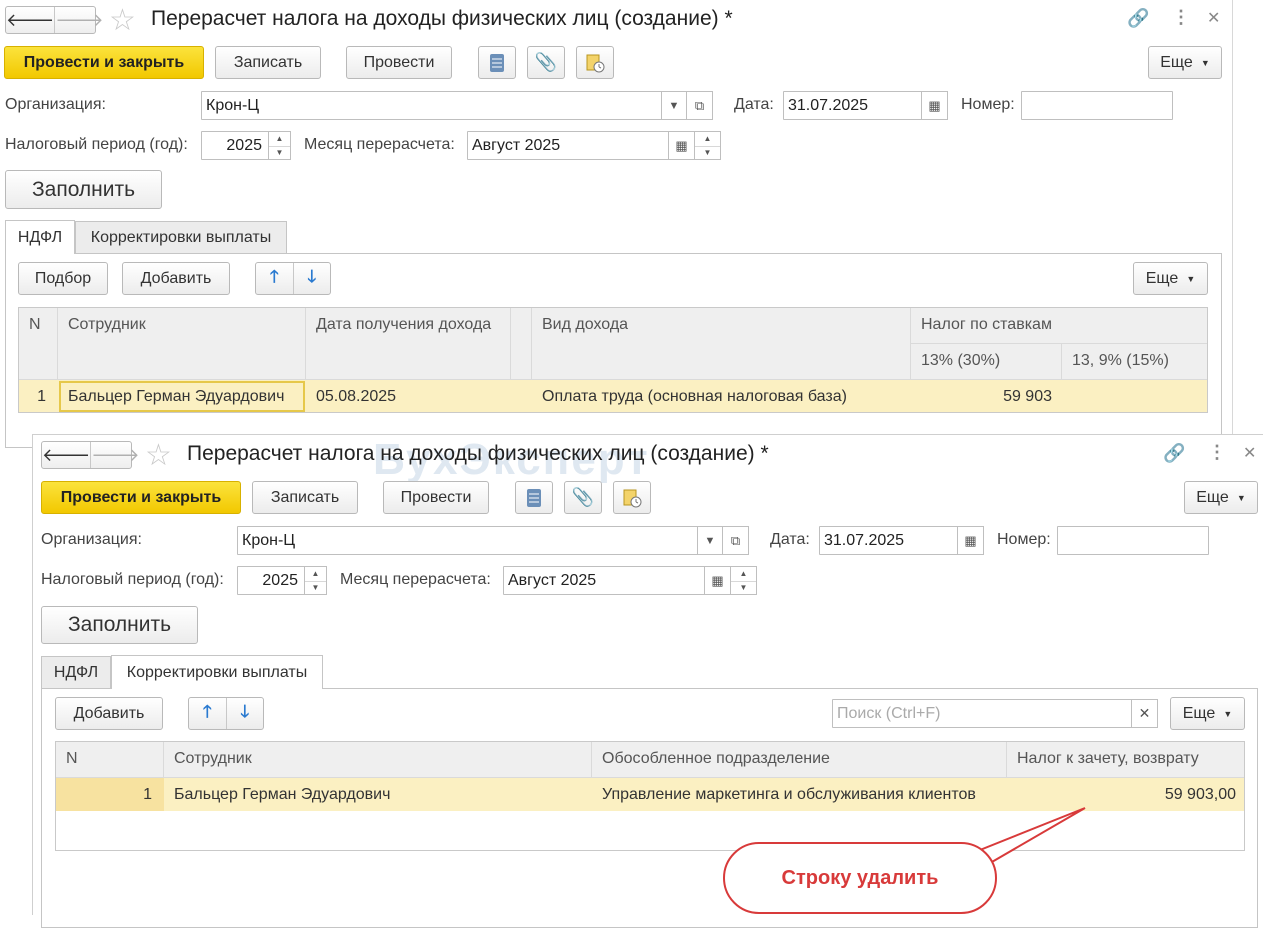 The image size is (1263, 928). I want to click on callout-bubble: Строку удалить, so click(860, 878).